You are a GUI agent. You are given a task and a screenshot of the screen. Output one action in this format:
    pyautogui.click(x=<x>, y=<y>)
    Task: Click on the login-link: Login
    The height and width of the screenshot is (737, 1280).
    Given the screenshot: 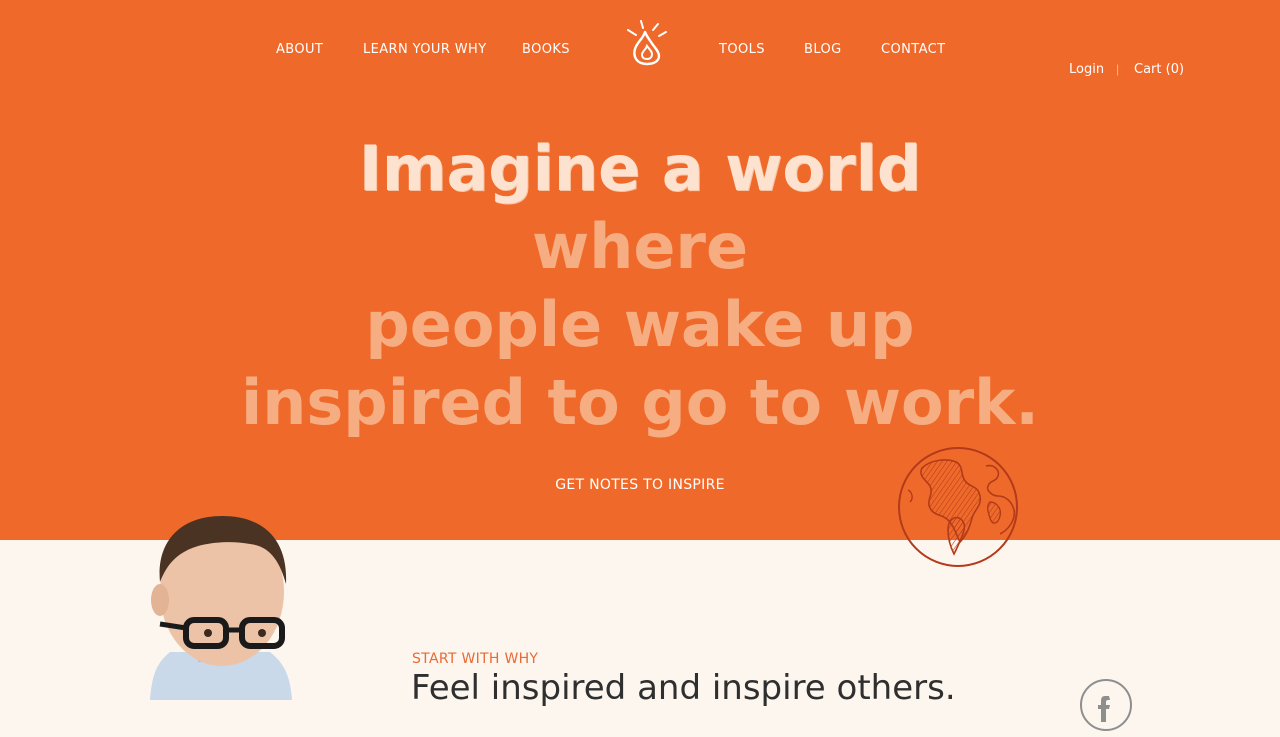 What is the action you would take?
    pyautogui.click(x=1086, y=69)
    